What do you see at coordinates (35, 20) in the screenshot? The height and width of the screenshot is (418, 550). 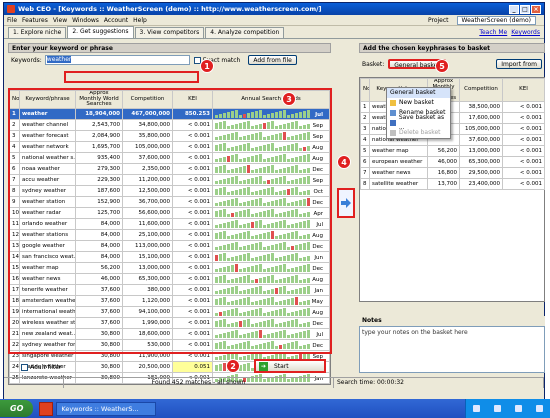 I see `menu-features: Features` at bounding box center [35, 20].